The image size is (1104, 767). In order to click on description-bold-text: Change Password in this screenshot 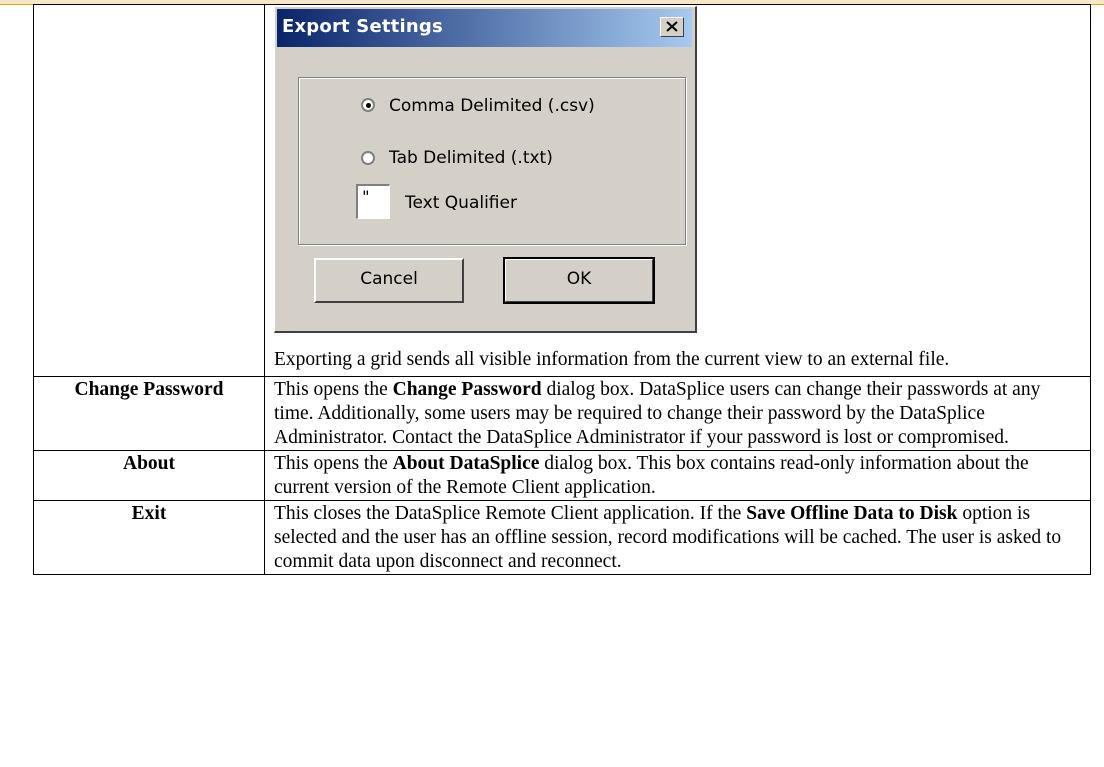, I will do `click(467, 389)`.